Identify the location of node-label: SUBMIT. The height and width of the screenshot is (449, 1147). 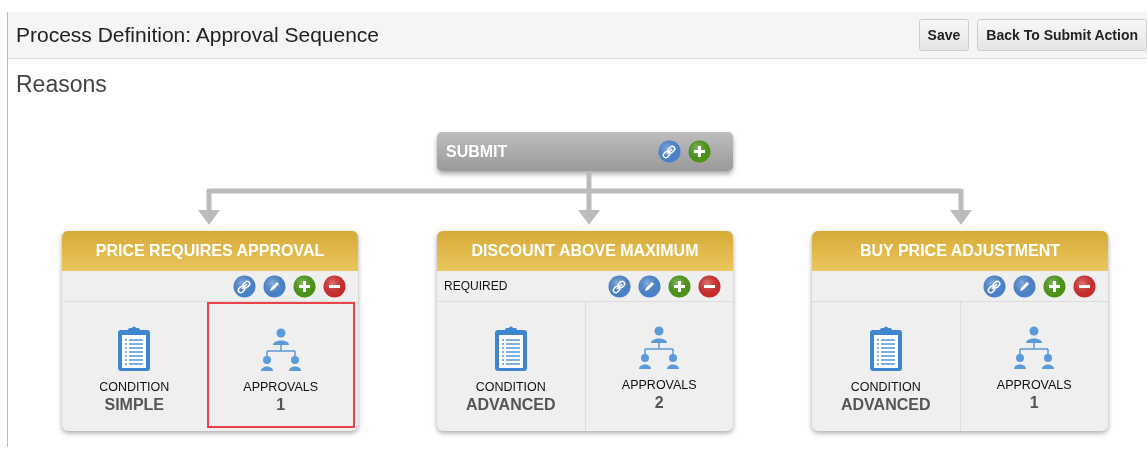
(477, 151).